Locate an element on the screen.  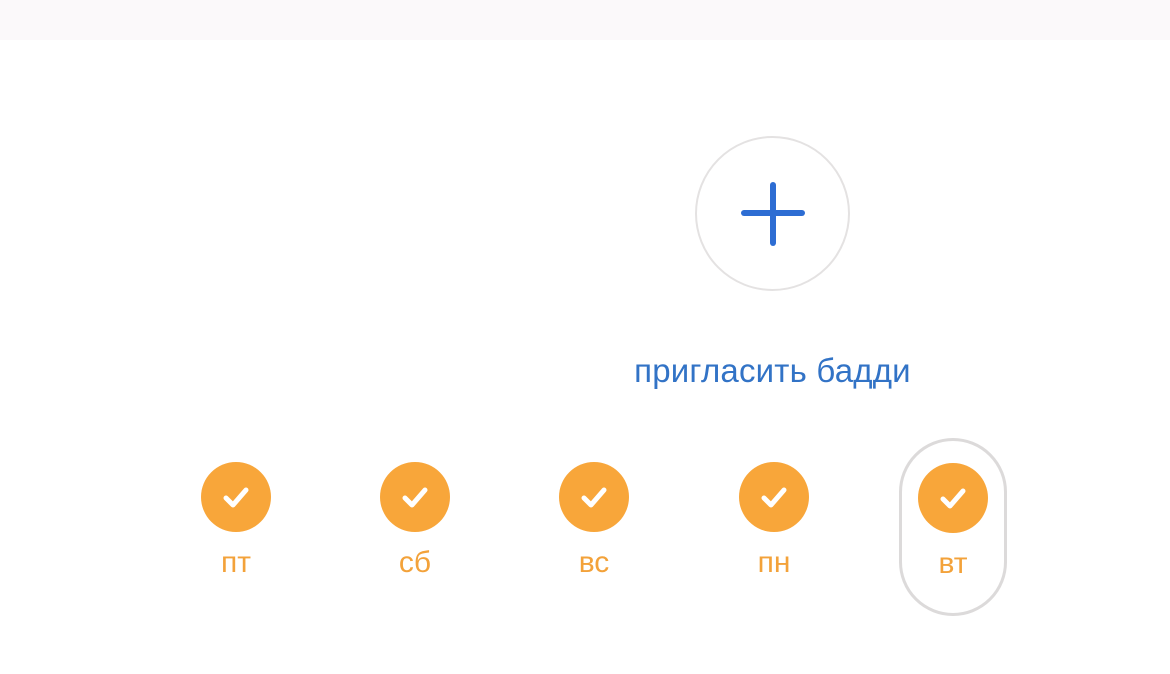
day-item-fri: пт is located at coordinates (236, 525).